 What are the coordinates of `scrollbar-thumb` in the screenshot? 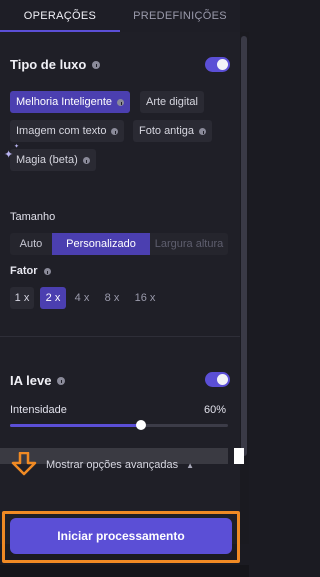 It's located at (244, 246).